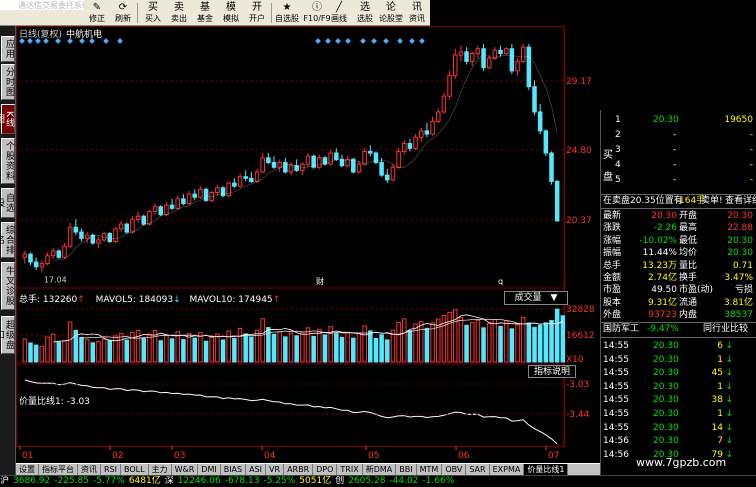 The image size is (756, 487). I want to click on indicator-tab-19: EXPMA, so click(507, 469).